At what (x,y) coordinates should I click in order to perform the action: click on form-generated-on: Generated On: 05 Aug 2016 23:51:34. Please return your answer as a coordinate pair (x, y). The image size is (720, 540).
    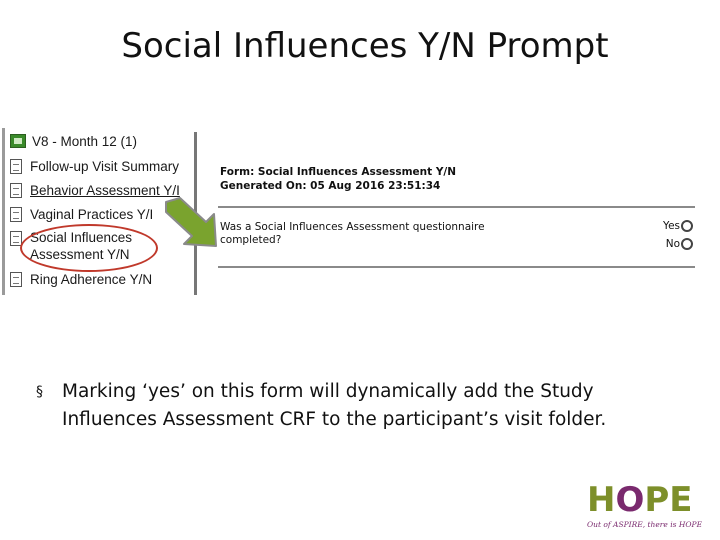
    Looking at the image, I should click on (330, 186).